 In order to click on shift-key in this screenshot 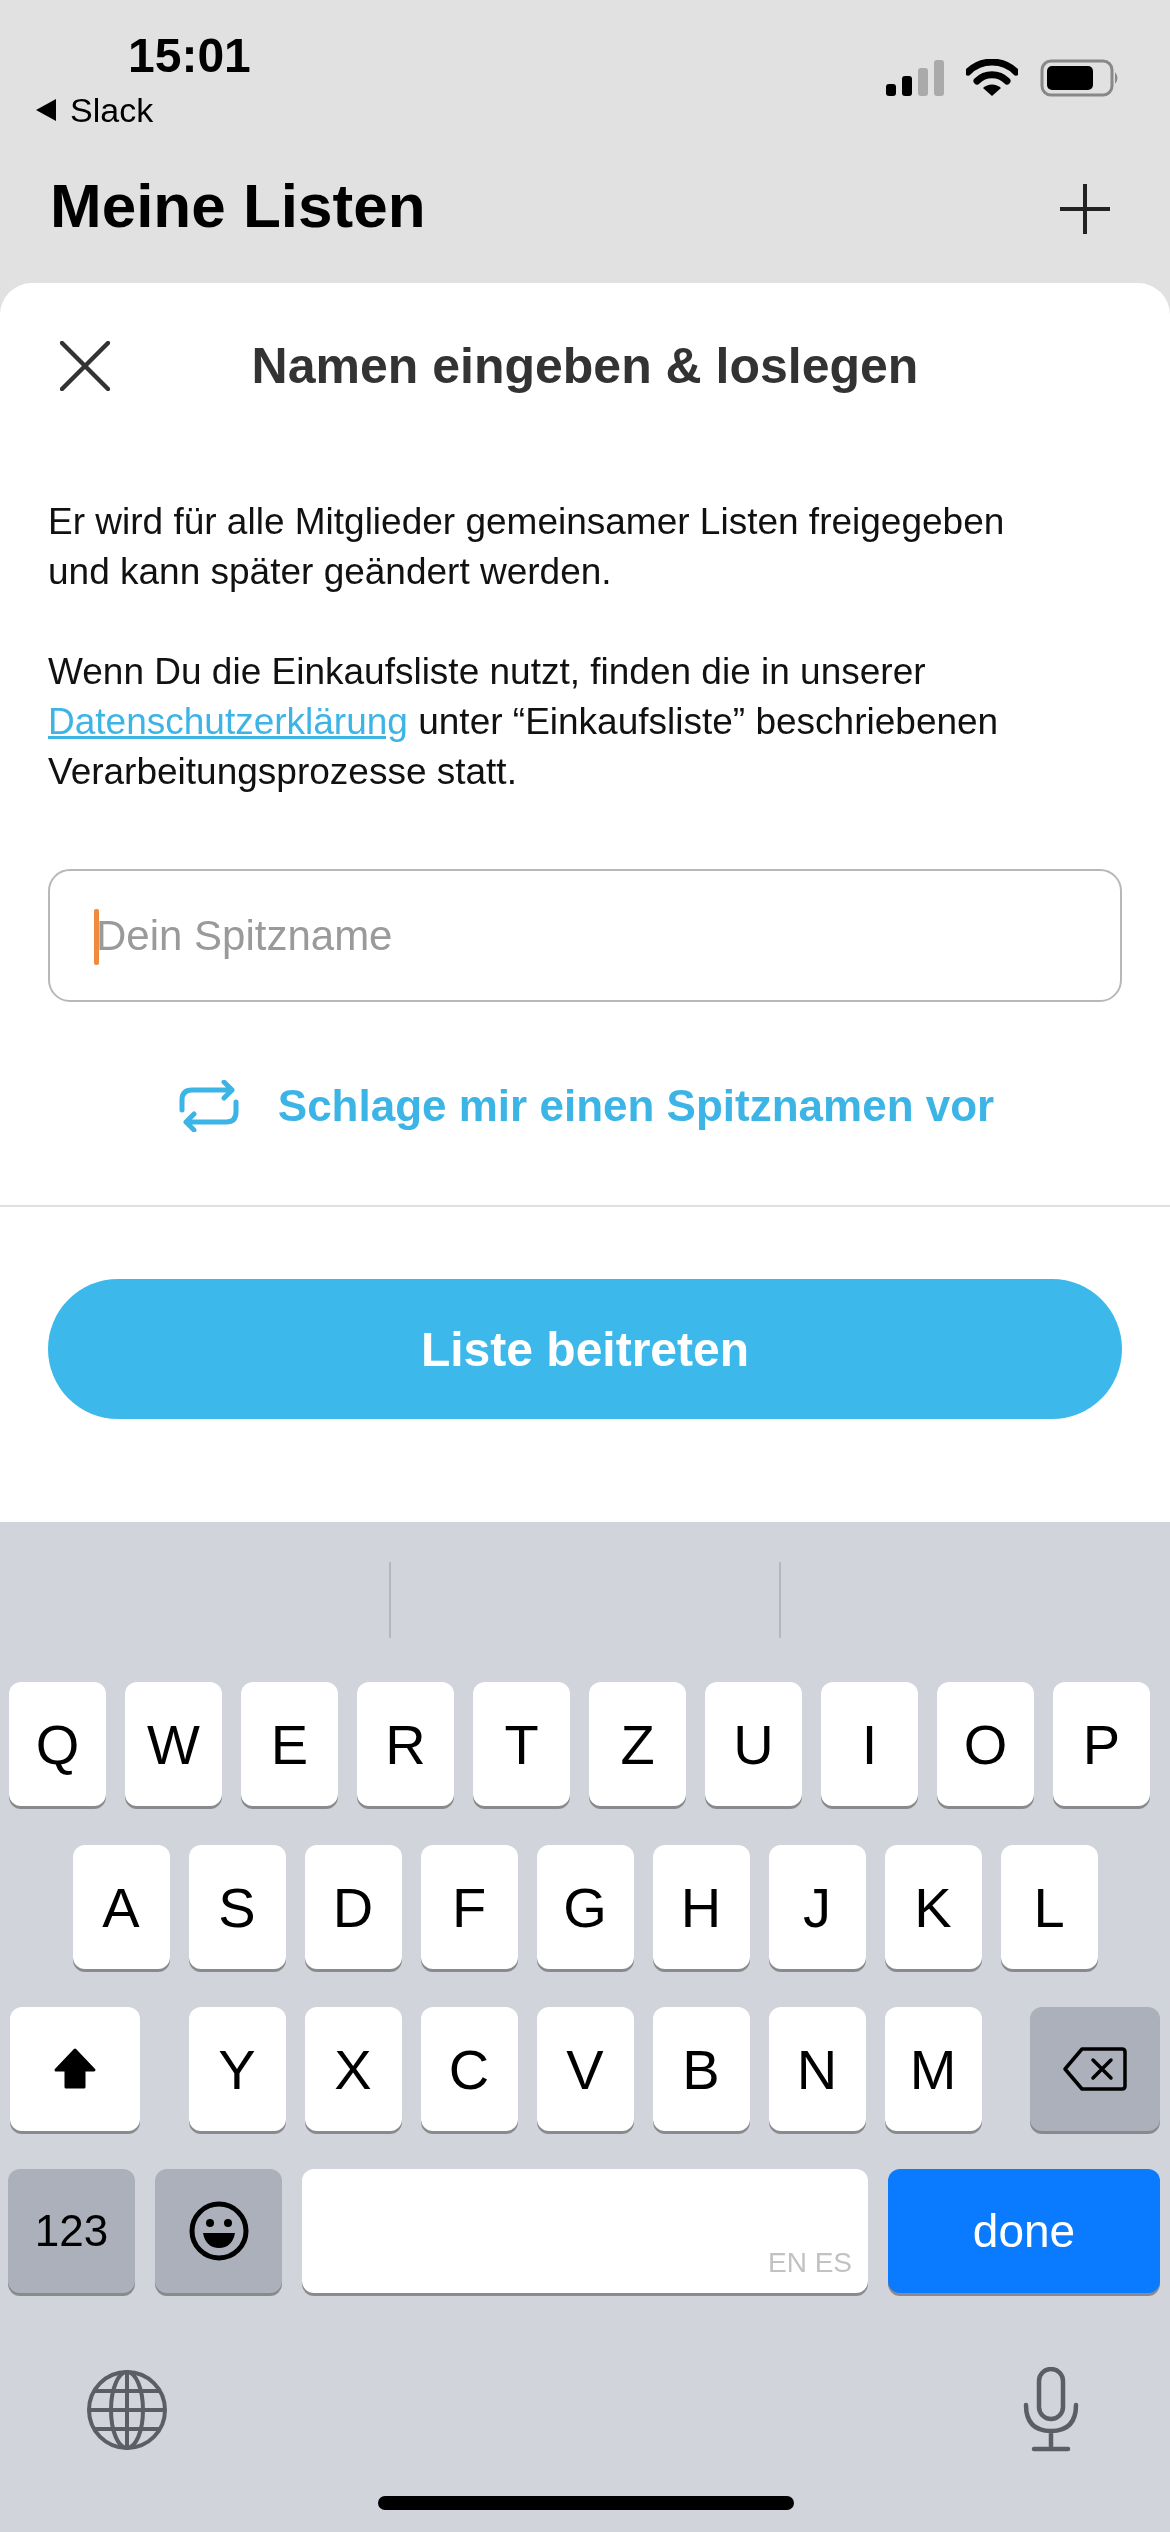, I will do `click(75, 2069)`.